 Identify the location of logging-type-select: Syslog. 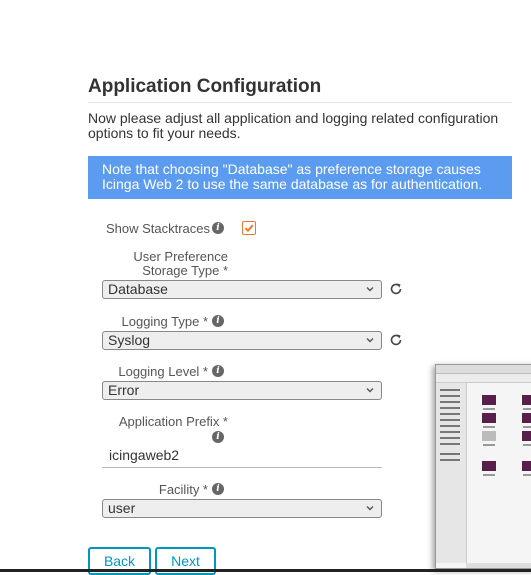
(242, 340).